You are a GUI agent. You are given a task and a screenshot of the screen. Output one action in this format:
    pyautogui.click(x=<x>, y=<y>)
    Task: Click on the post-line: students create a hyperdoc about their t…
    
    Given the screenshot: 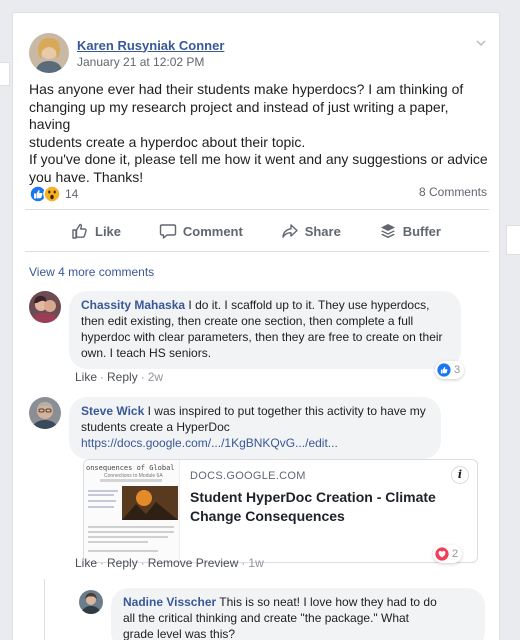 What is the action you would take?
    pyautogui.click(x=167, y=141)
    